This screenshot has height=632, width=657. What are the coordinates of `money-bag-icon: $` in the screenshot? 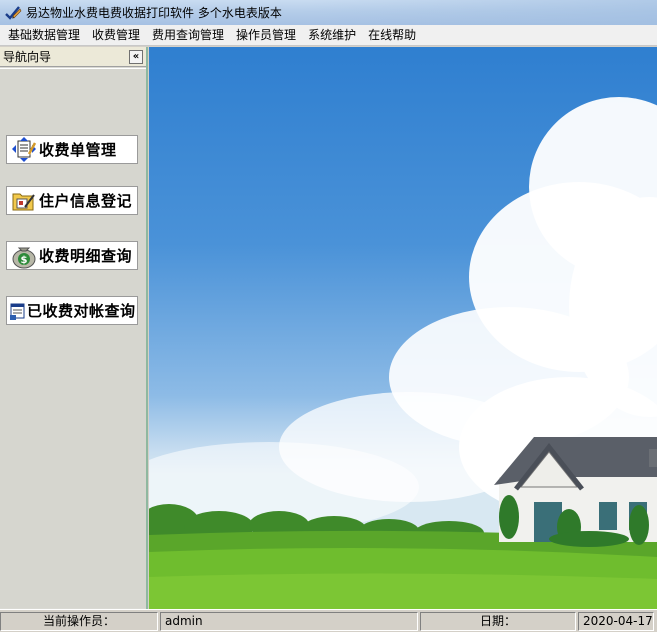 It's located at (24, 255).